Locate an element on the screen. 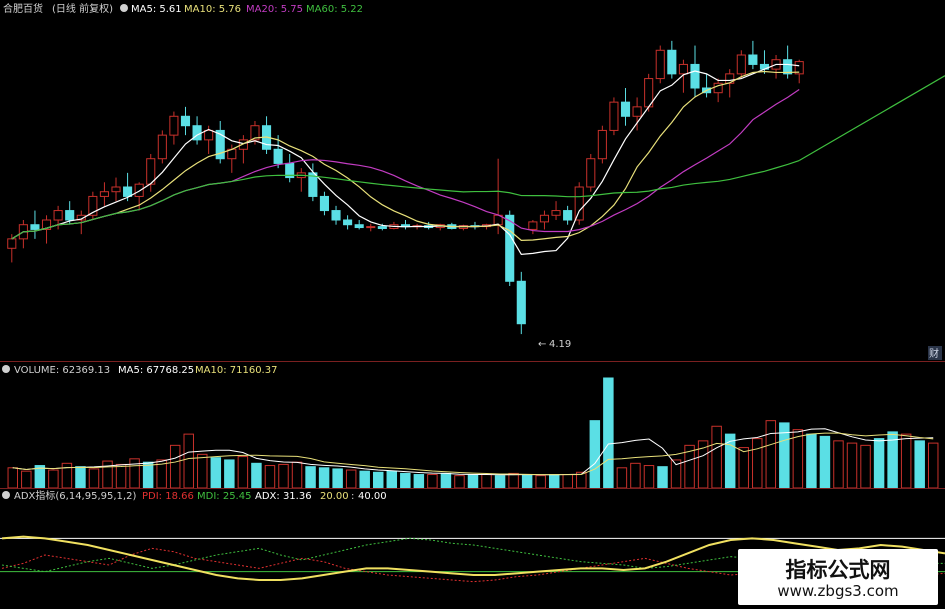  ma60-label: MA60: 5.22 is located at coordinates (334, 9).